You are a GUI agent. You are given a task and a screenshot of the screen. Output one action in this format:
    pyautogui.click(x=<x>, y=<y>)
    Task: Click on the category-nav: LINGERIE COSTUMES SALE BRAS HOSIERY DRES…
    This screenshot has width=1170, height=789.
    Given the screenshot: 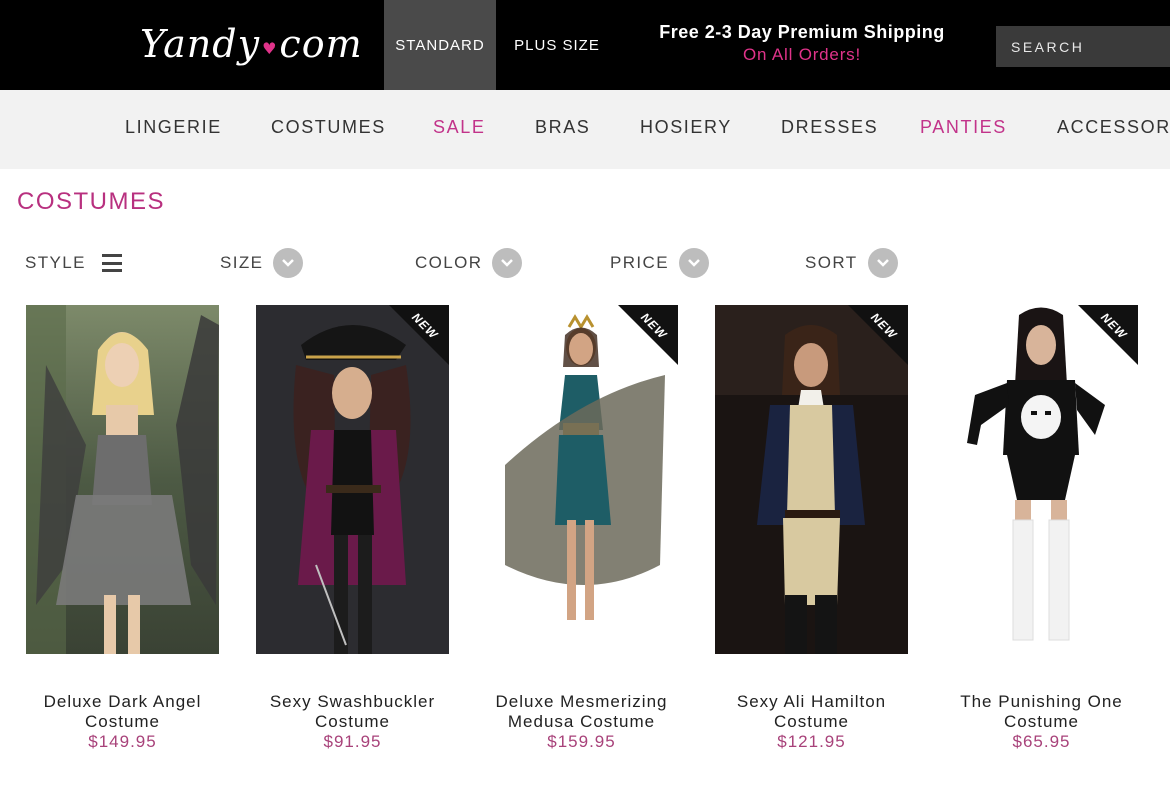 What is the action you would take?
    pyautogui.click(x=585, y=129)
    